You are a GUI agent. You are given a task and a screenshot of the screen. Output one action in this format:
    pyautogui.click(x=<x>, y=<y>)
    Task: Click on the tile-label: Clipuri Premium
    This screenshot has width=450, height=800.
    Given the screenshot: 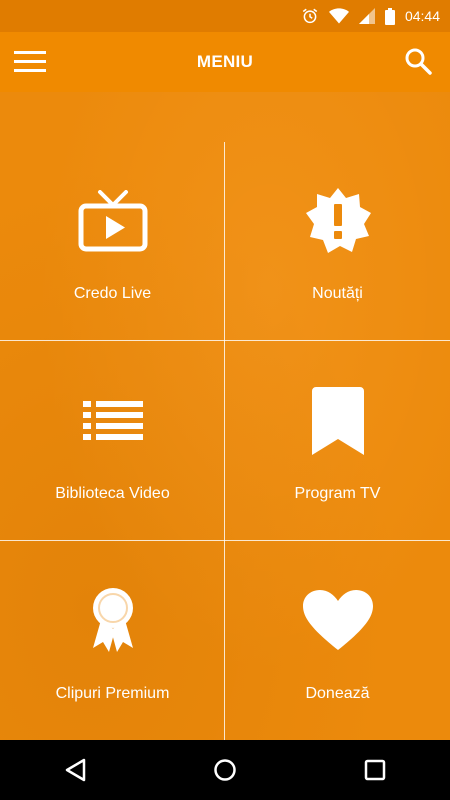 What is the action you would take?
    pyautogui.click(x=112, y=693)
    